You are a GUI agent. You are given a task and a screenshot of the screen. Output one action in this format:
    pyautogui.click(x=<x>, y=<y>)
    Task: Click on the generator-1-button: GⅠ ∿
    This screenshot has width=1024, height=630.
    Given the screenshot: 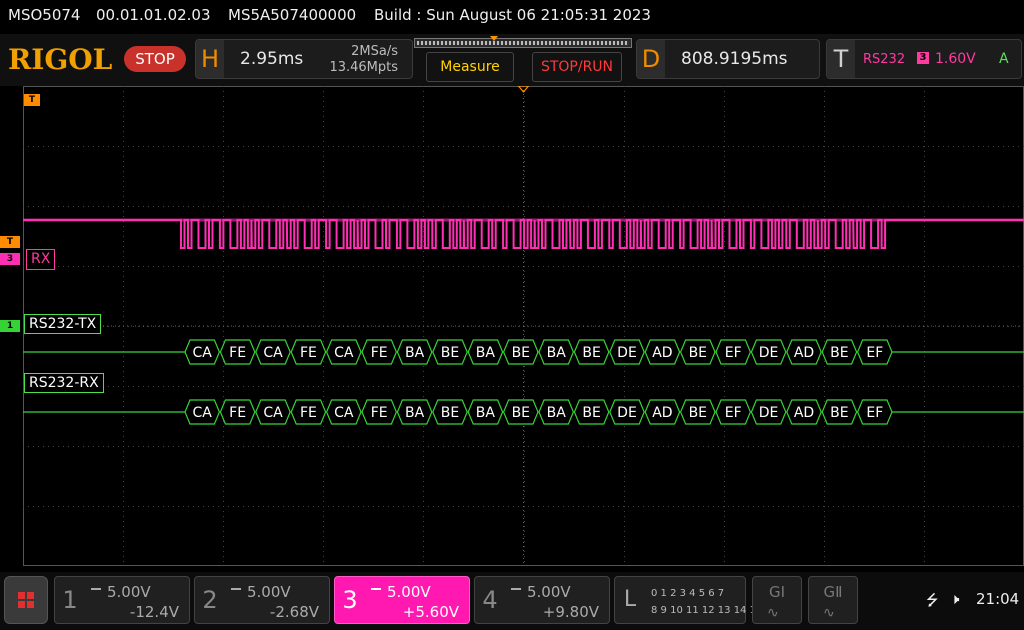 What is the action you would take?
    pyautogui.click(x=777, y=600)
    